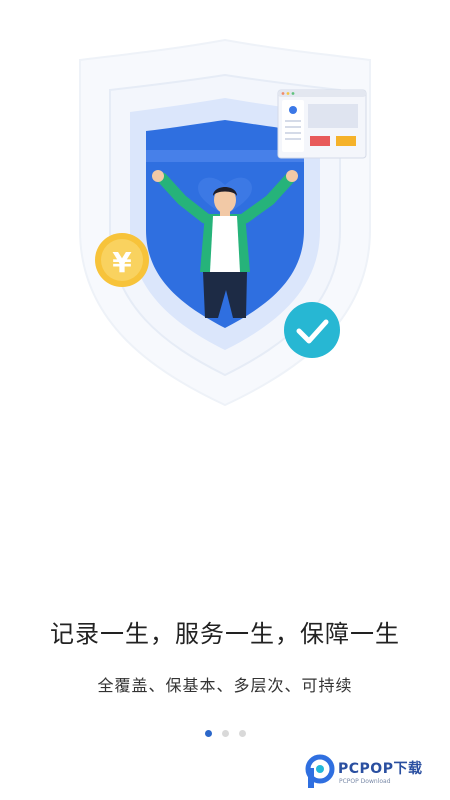 Image resolution: width=450 pixels, height=800 pixels. I want to click on profile-card-graphic, so click(322, 124).